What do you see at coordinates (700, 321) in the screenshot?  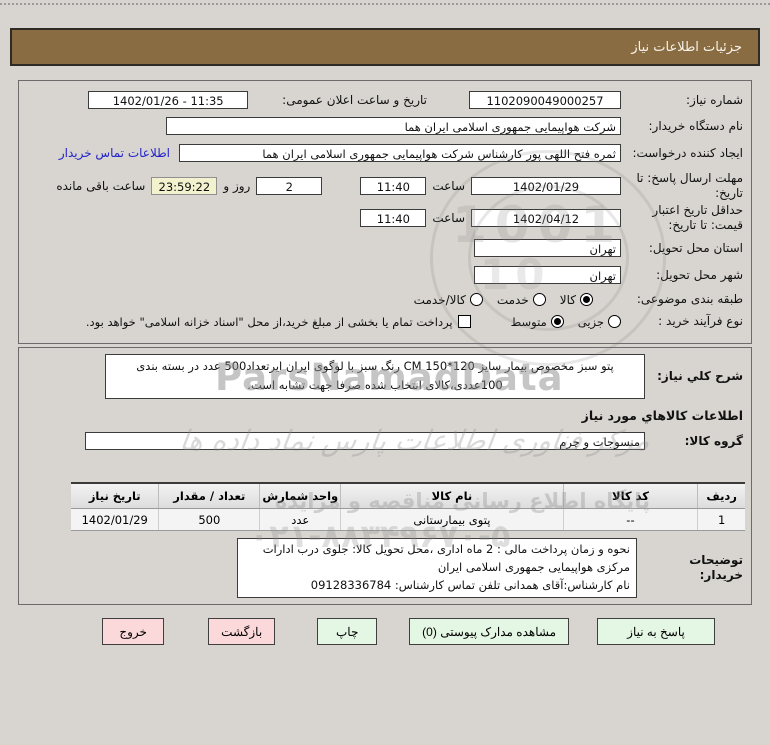 I see `purchase-process-label: نوع فرآیند خرید :` at bounding box center [700, 321].